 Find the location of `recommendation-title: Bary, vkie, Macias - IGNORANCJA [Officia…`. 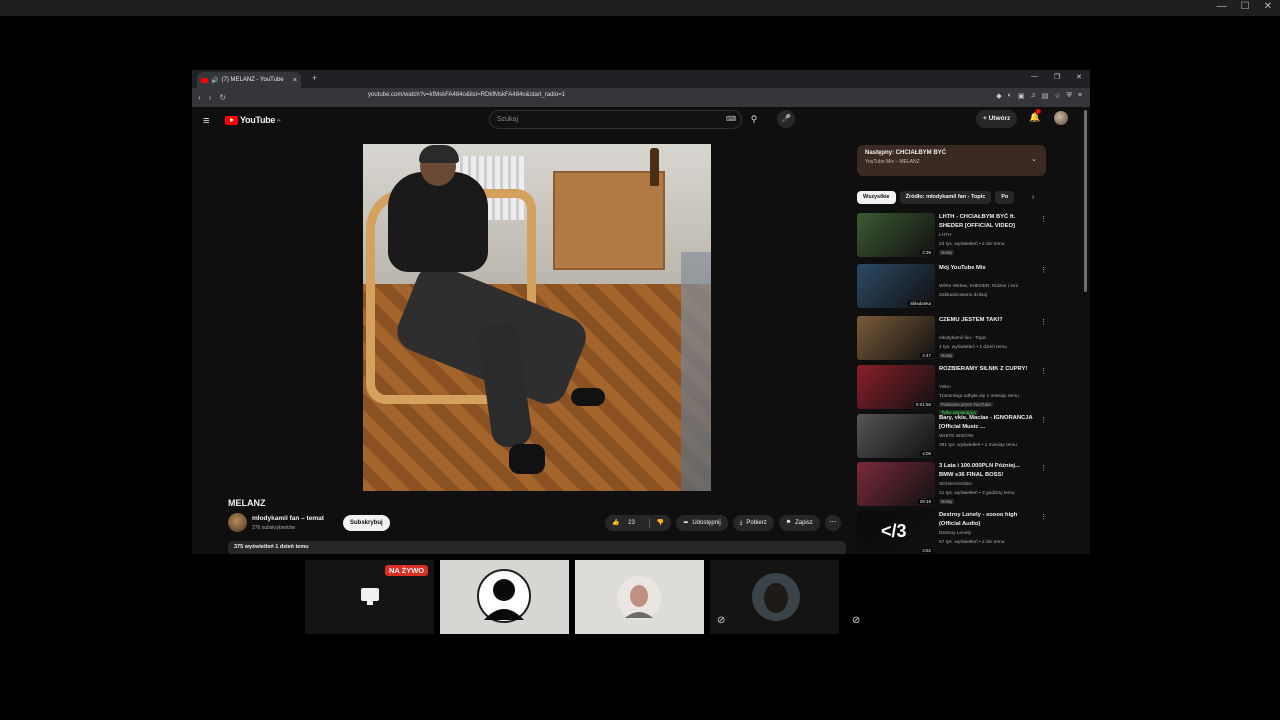

recommendation-title: Bary, vkie, Macias - IGNORANCJA [Officia… is located at coordinates (987, 423).